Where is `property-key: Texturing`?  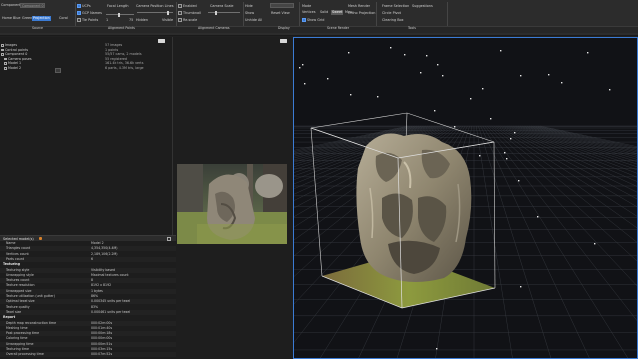 property-key: Texturing is located at coordinates (11, 264).